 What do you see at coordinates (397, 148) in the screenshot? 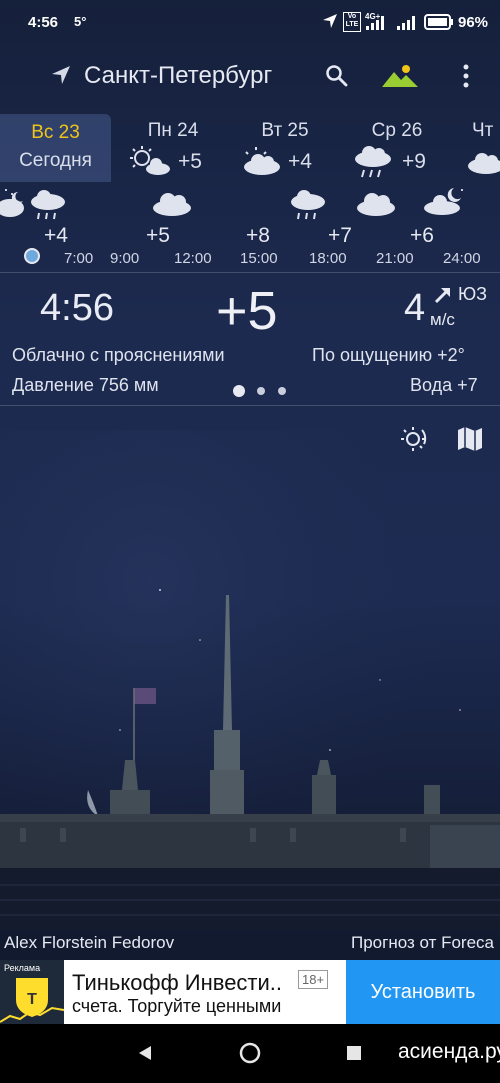
I see `day-tab-wed: Ср 26 +9` at bounding box center [397, 148].